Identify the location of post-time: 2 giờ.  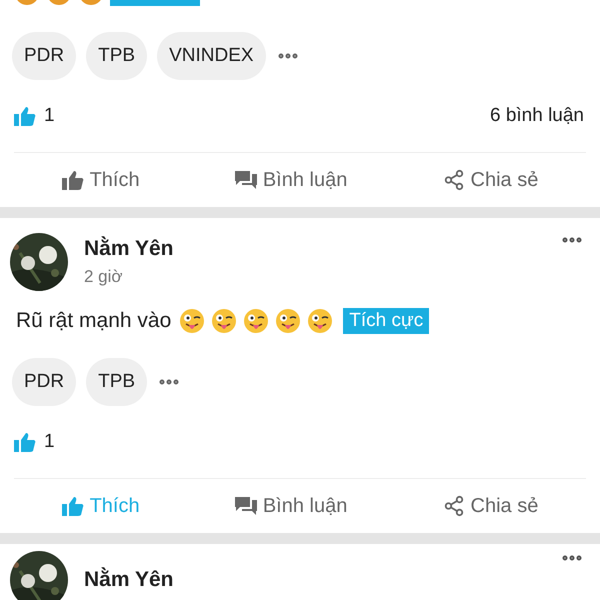
(104, 277).